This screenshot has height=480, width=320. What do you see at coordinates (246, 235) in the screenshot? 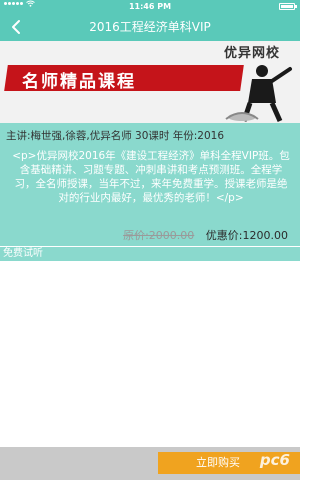
I see `sale-price: 优惠价:1200.00` at bounding box center [246, 235].